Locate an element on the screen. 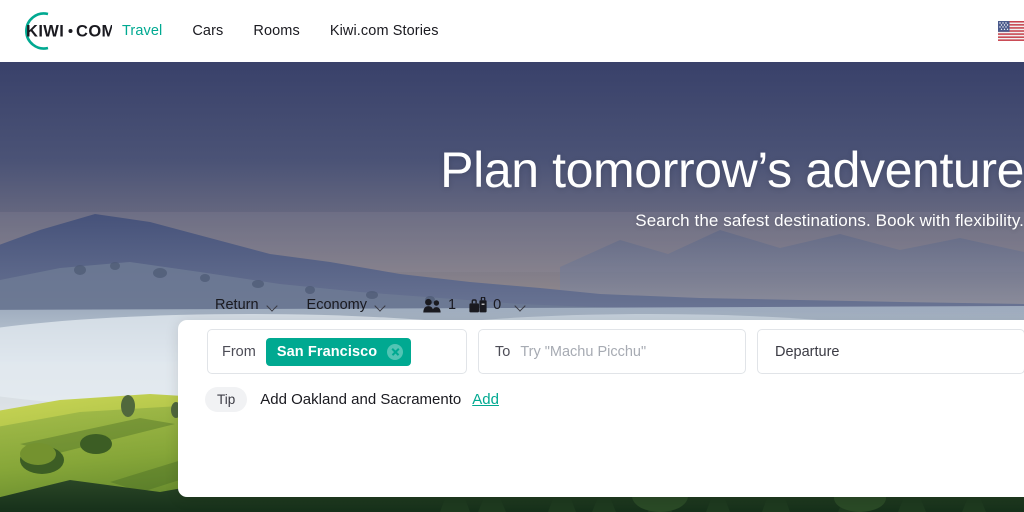 The width and height of the screenshot is (1024, 512). nav-item-cars: Cars is located at coordinates (215, 31).